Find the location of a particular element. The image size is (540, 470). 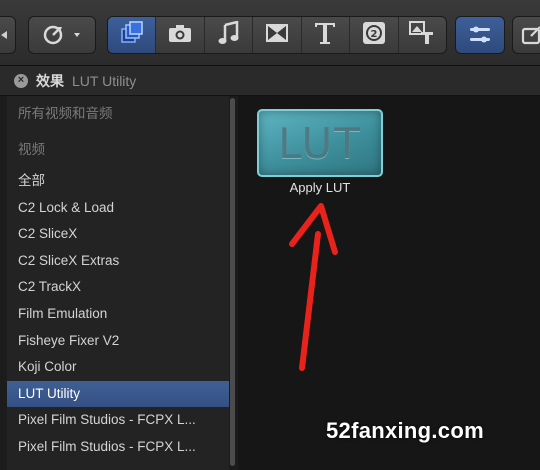

watermark: 52fanxing.com is located at coordinates (405, 430).